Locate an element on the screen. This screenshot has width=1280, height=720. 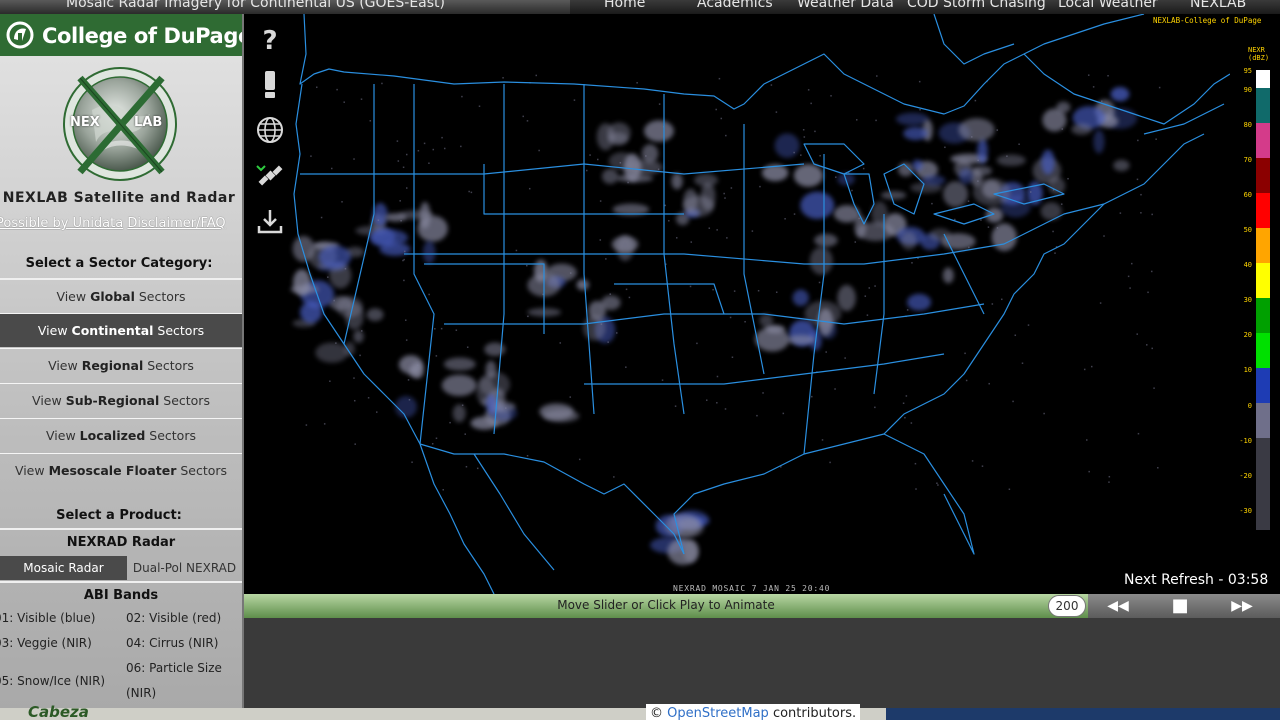
next-refresh-timer: Next Refresh - 03:58 is located at coordinates (1196, 580).